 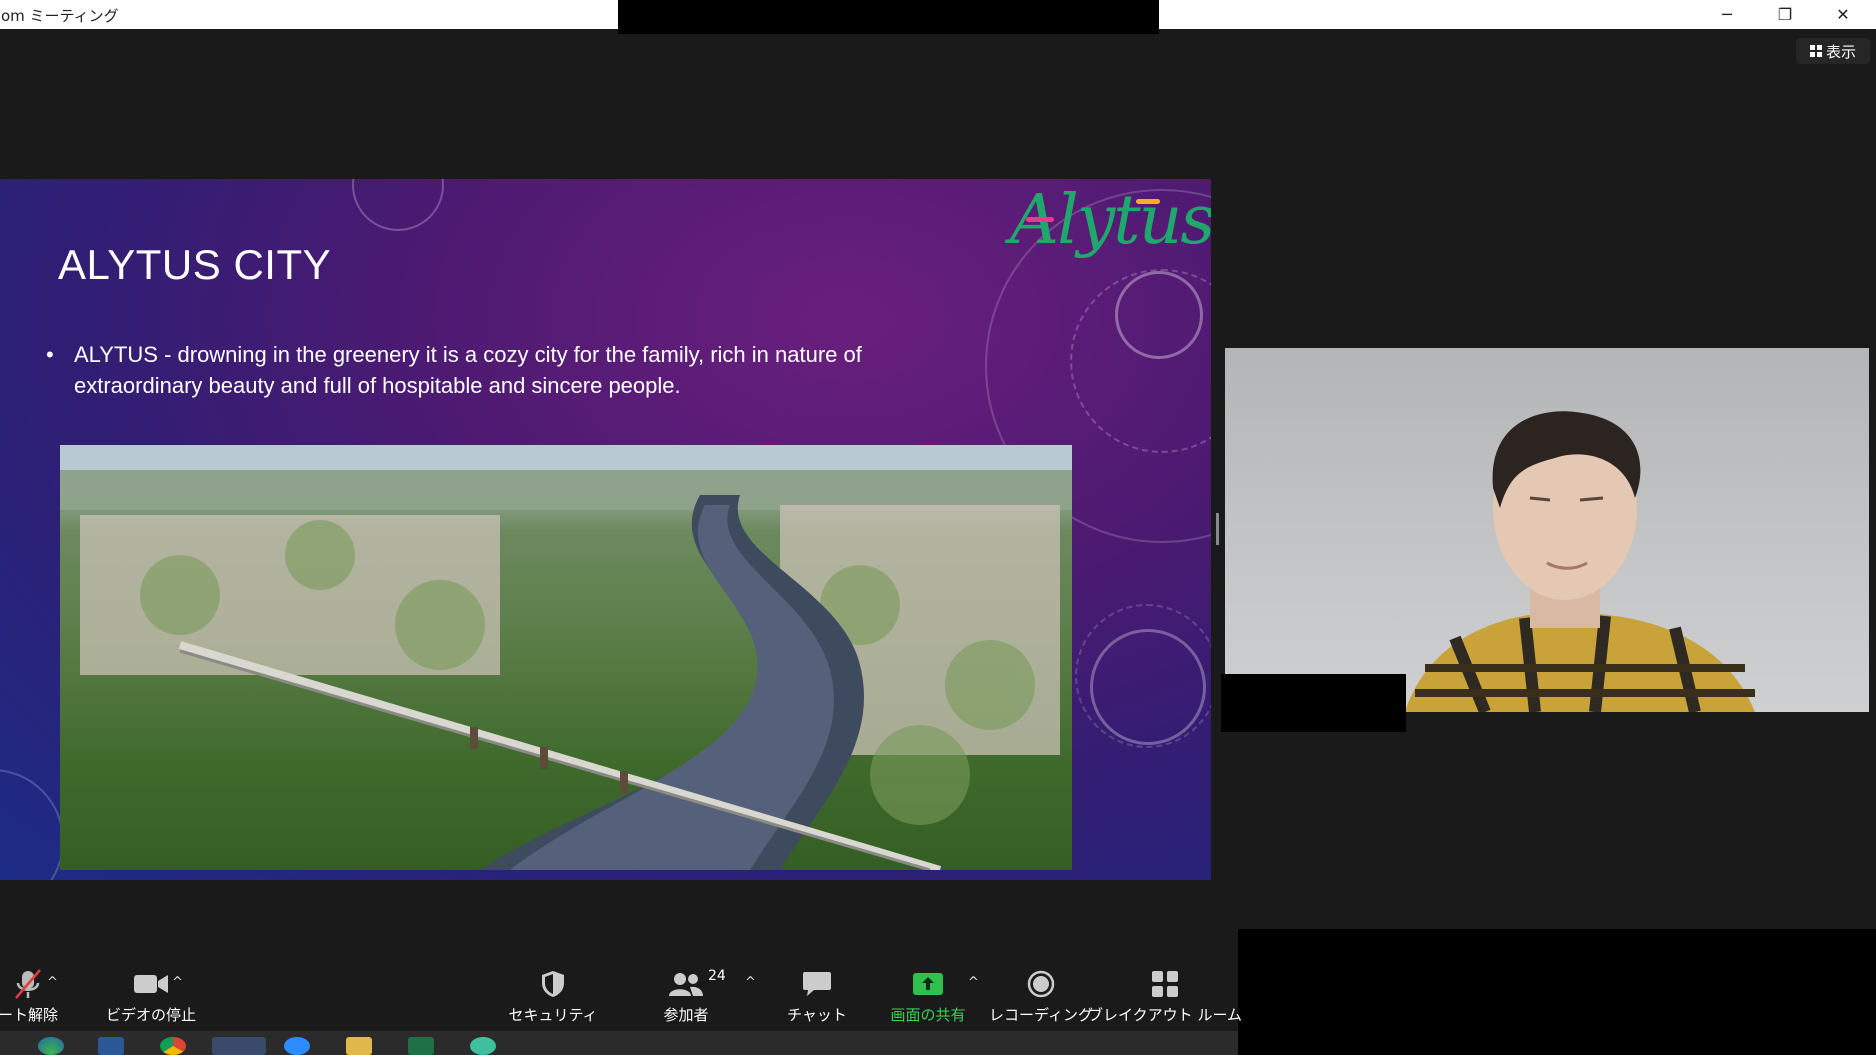 What do you see at coordinates (686, 1015) in the screenshot?
I see `participants-label: 参加者` at bounding box center [686, 1015].